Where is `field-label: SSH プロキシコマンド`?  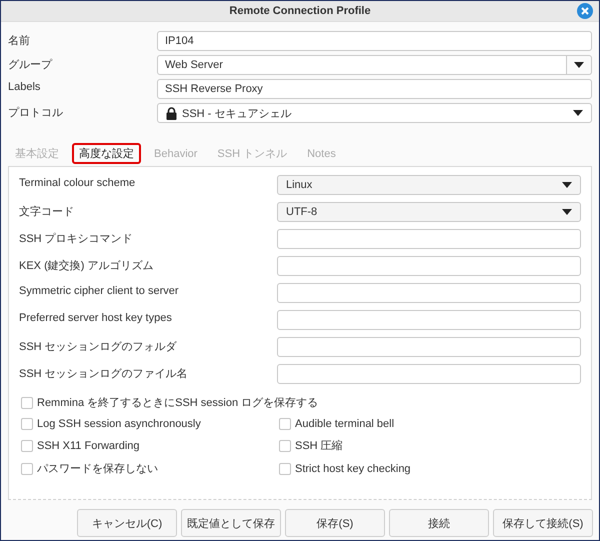 field-label: SSH プロキシコマンド is located at coordinates (76, 239).